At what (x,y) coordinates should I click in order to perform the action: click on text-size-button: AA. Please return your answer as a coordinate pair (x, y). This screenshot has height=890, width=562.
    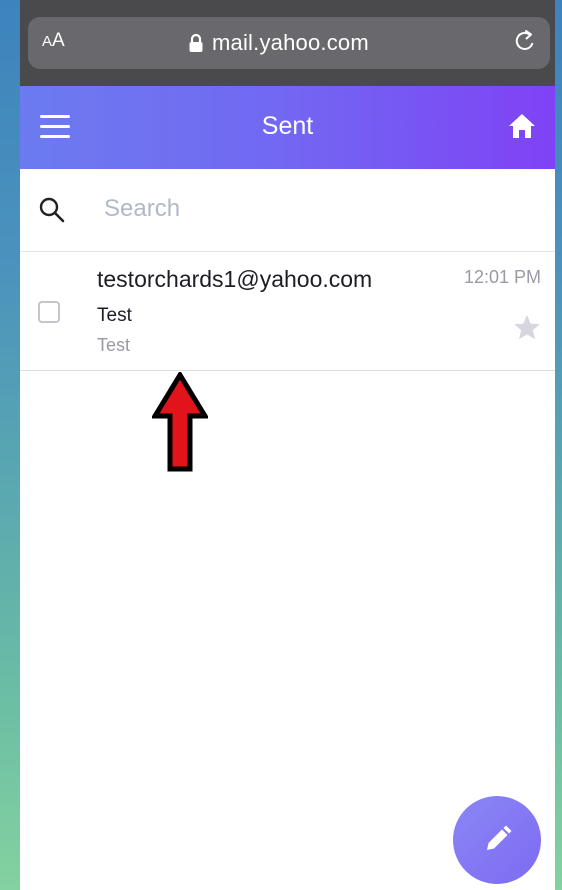
    Looking at the image, I should click on (53, 41).